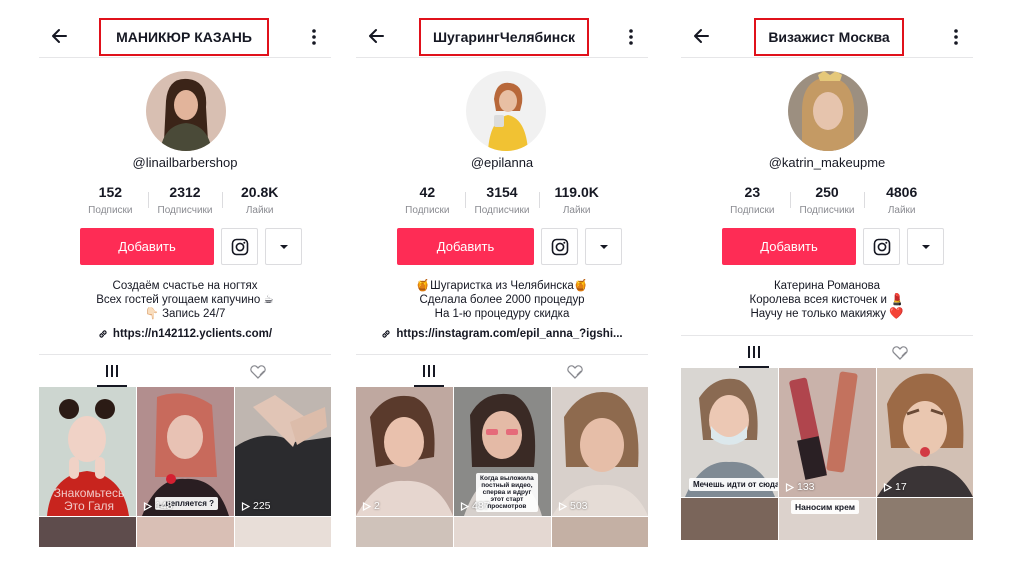 This screenshot has width=1024, height=567. I want to click on view-count: 2, so click(371, 506).